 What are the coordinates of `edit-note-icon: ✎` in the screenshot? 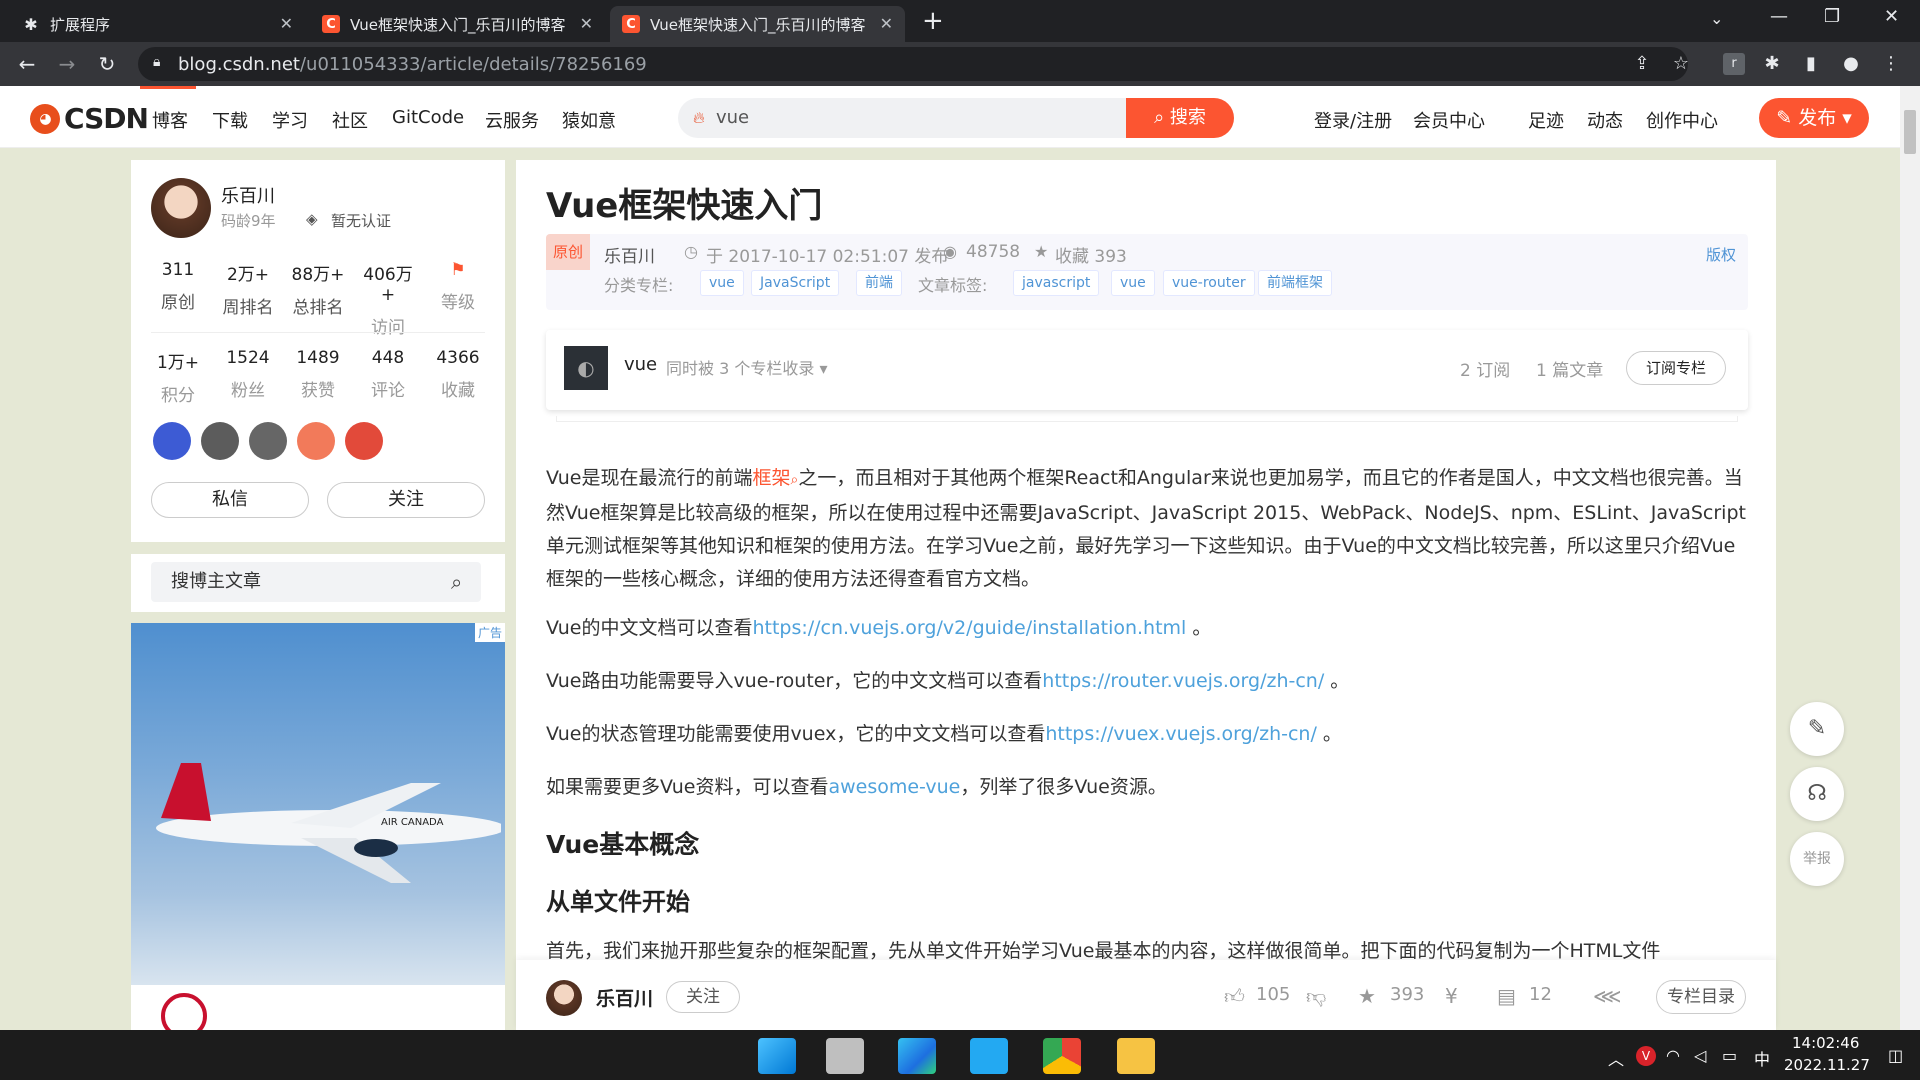 It's located at (1817, 729).